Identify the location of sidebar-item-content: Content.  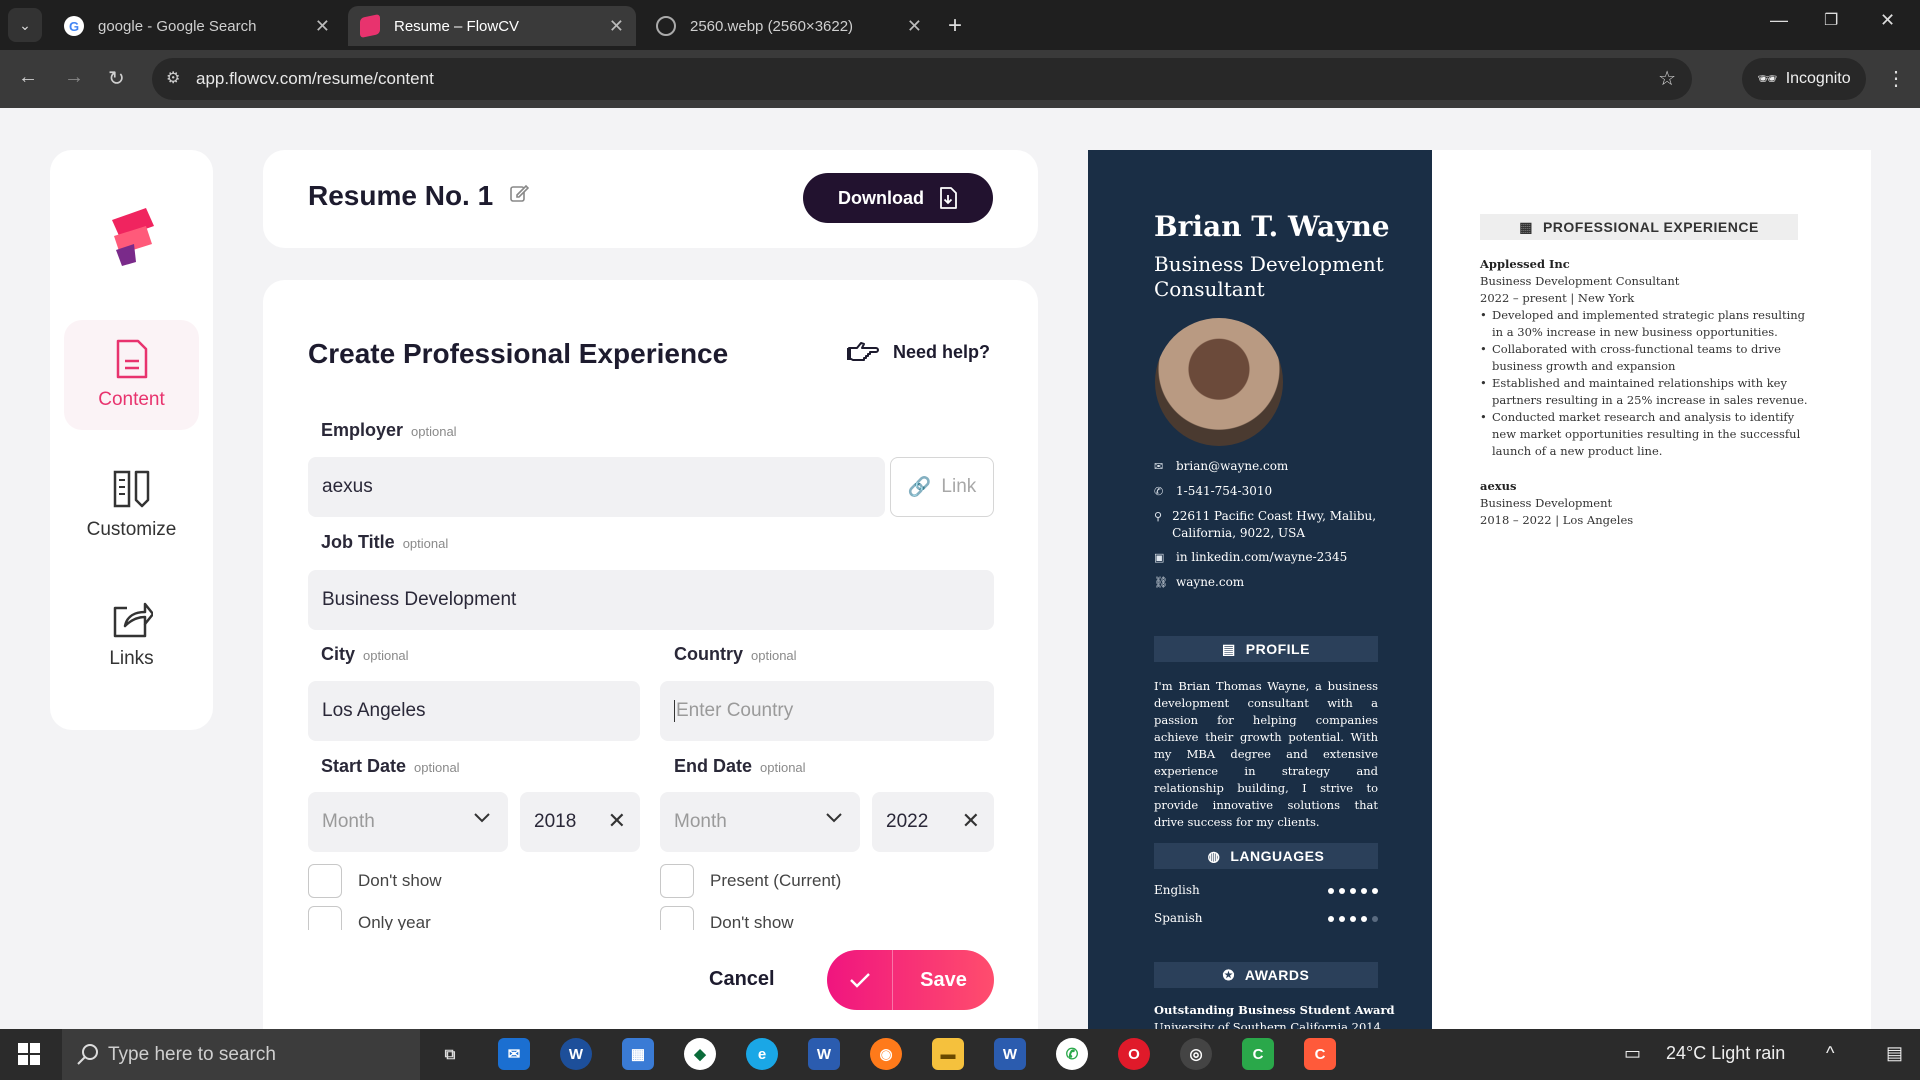
(131, 375).